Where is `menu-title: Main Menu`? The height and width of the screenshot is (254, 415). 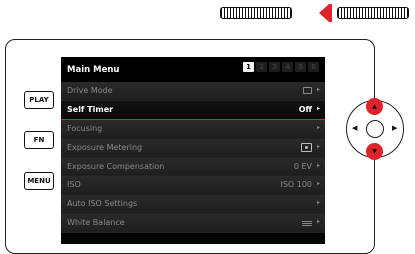 menu-title: Main Menu is located at coordinates (93, 70).